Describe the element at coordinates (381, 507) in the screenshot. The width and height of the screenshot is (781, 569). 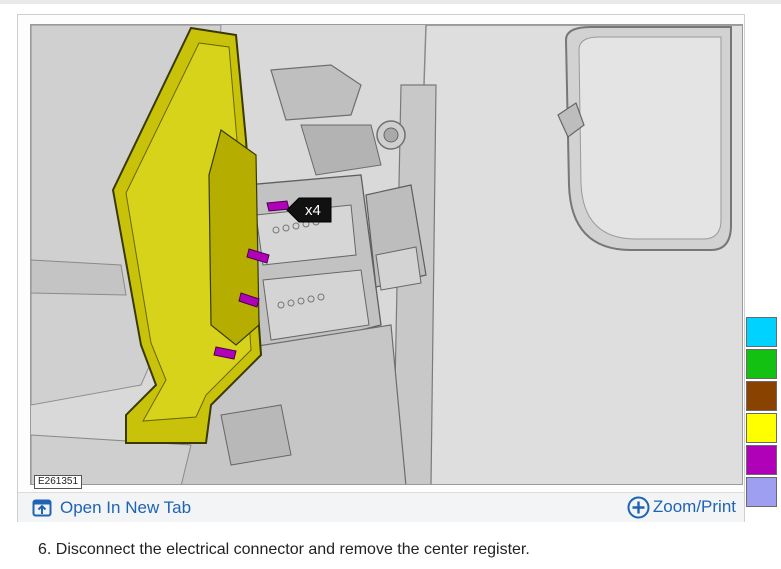
I see `illustration-toolbar: Open In New Tab Zoom/Print` at that location.